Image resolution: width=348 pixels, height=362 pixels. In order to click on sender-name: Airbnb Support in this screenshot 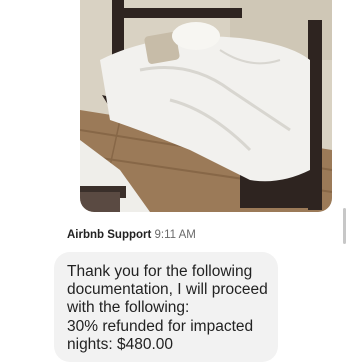, I will do `click(109, 235)`.